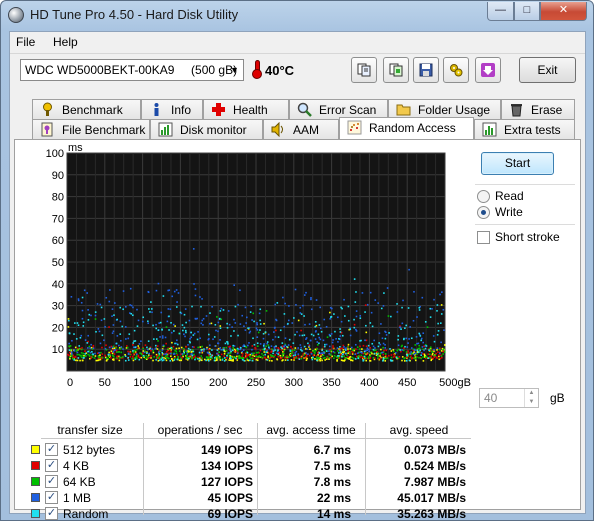 The height and width of the screenshot is (522, 594). I want to click on table-row: ✓ 1 MB 45 IOPS 22 ms 45.017 MB/s, so click(249, 498).